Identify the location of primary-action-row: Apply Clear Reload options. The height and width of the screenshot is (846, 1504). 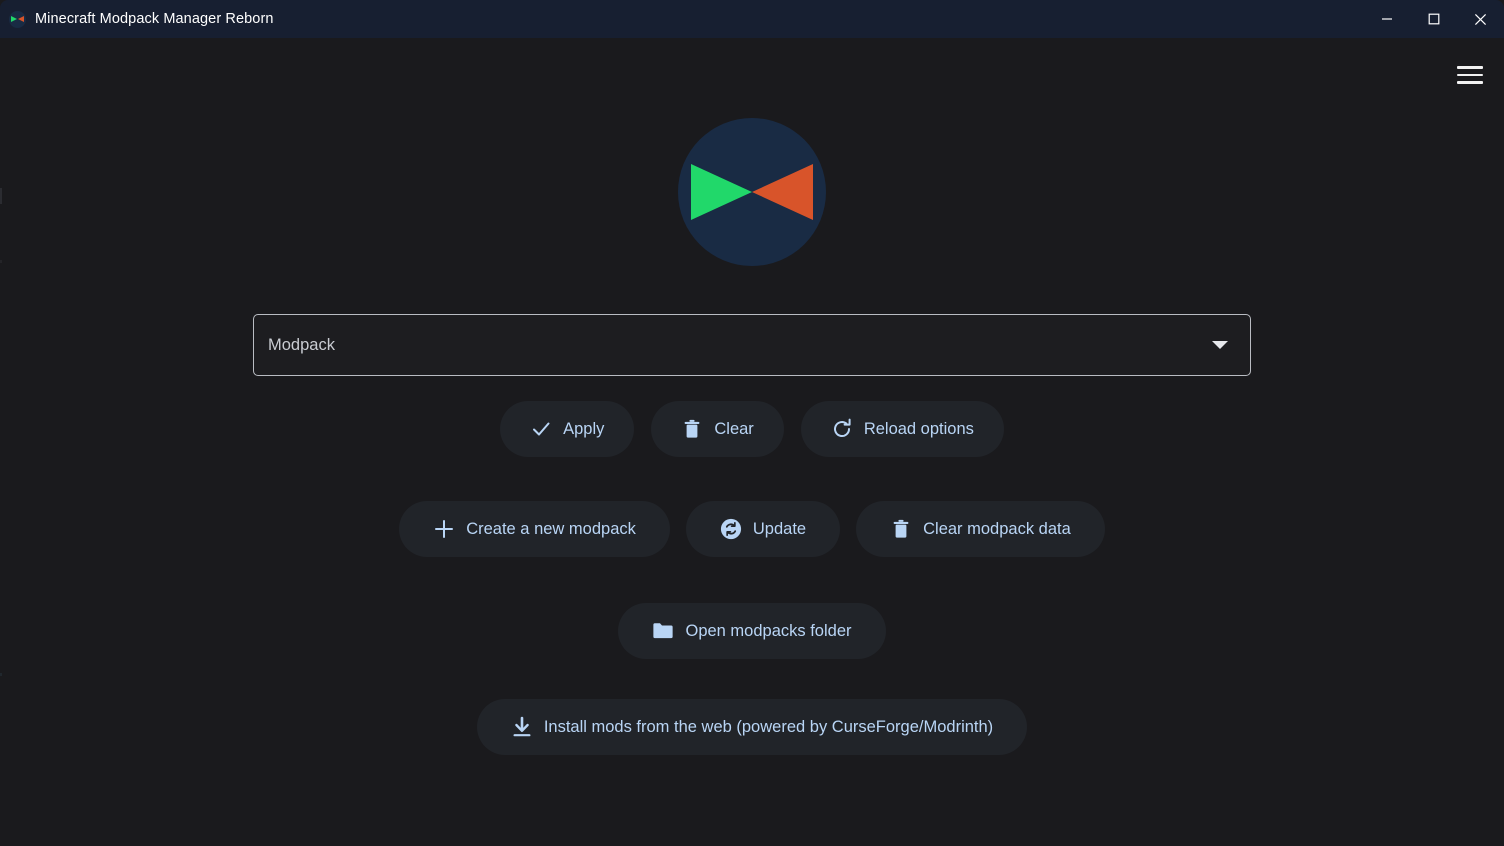
(752, 429).